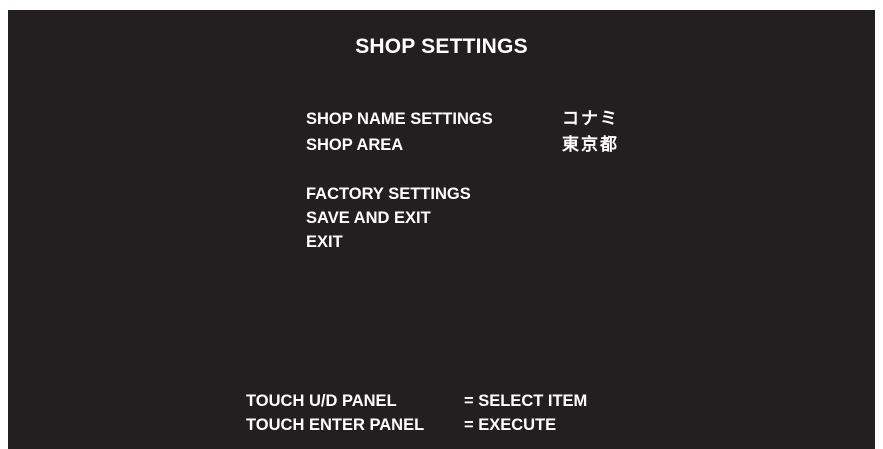  What do you see at coordinates (399, 119) in the screenshot?
I see `menu-item-shop-name-settings: SHOP NAME SETTINGS` at bounding box center [399, 119].